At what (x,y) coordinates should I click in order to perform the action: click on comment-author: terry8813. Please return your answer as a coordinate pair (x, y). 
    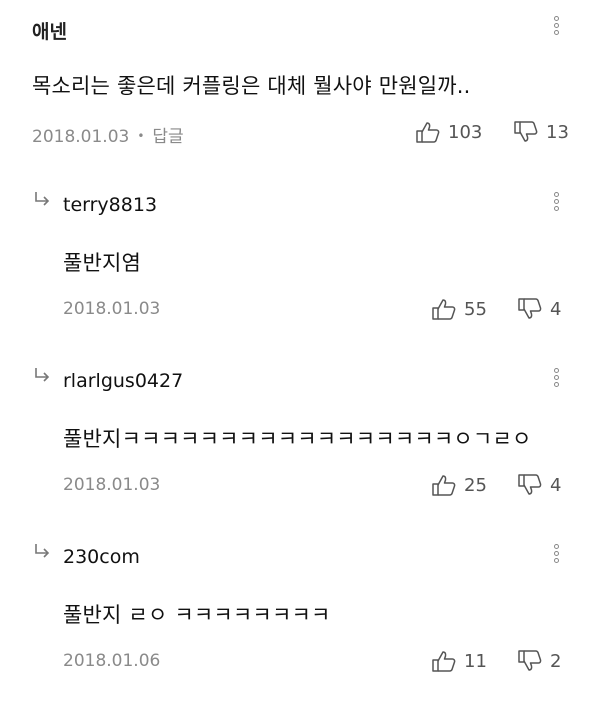
    Looking at the image, I should click on (110, 205).